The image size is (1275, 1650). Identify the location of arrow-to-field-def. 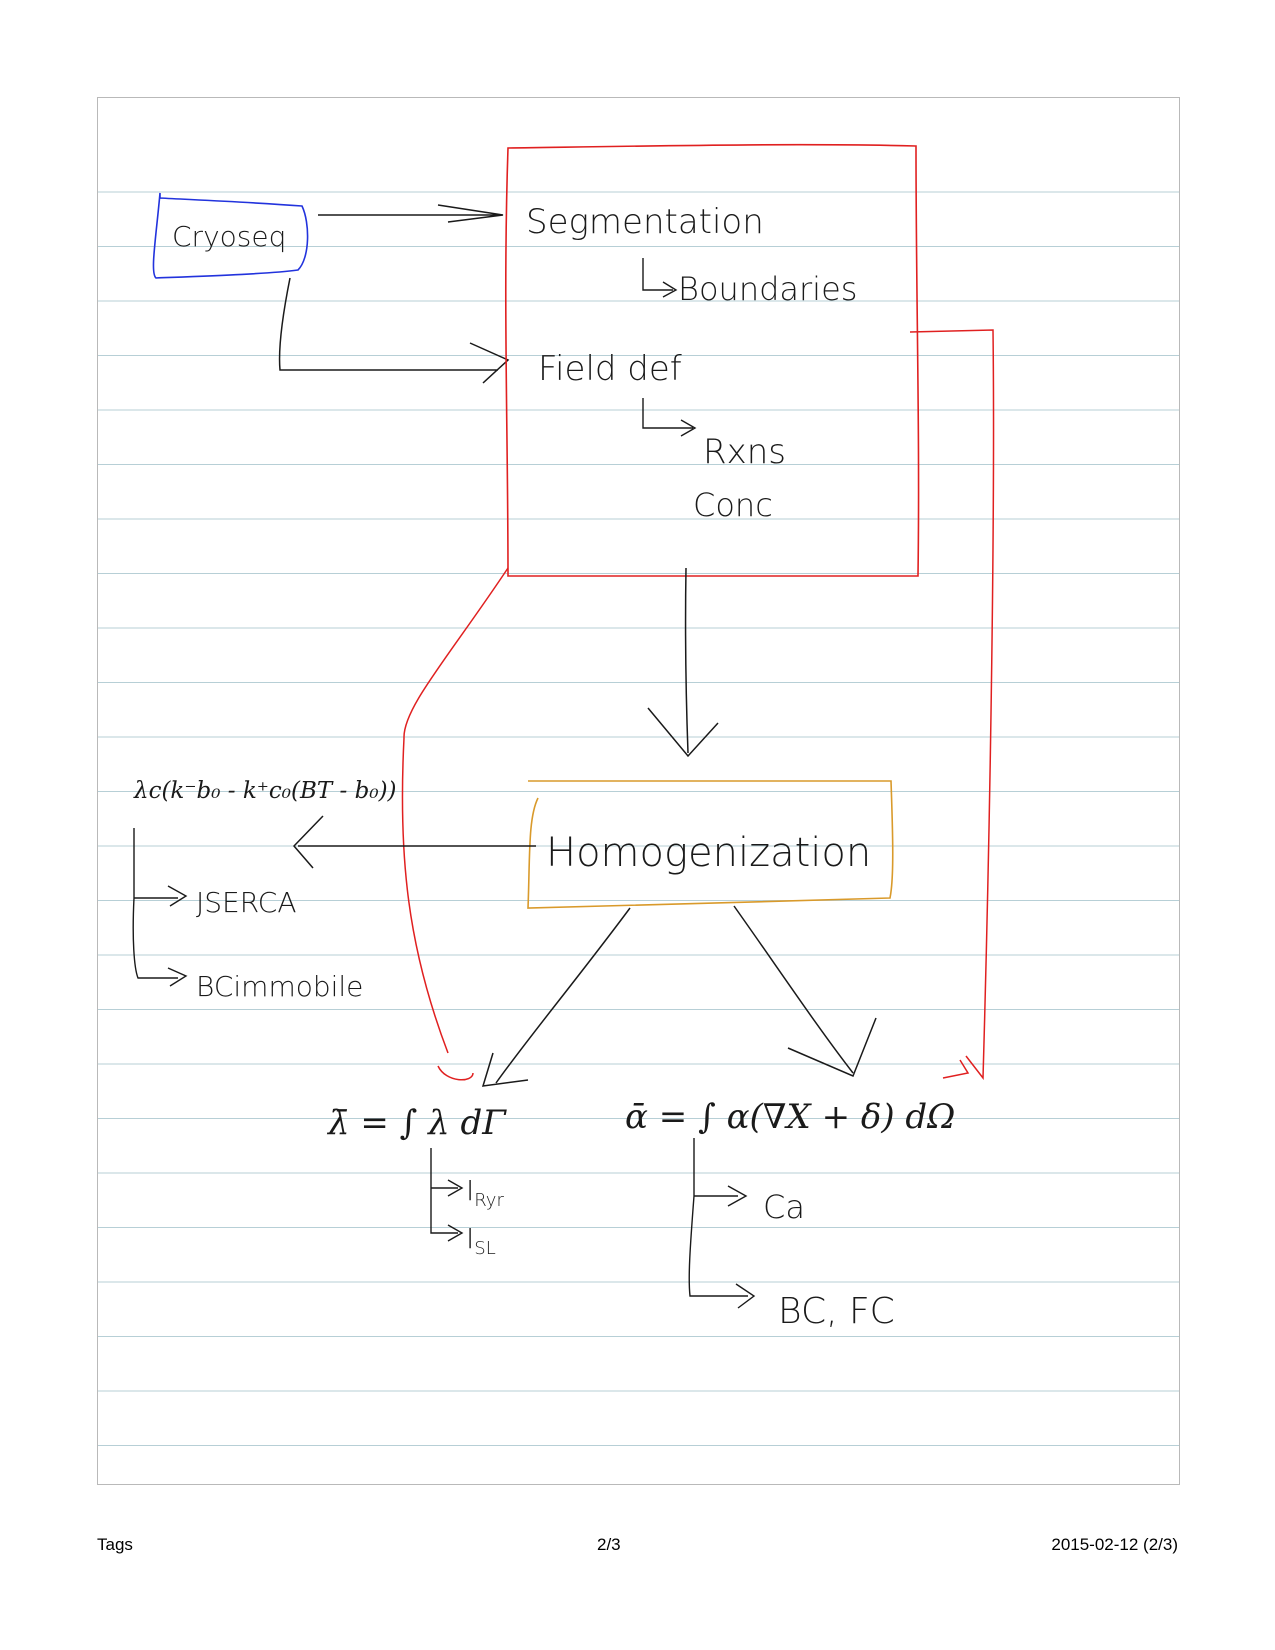
(394, 330).